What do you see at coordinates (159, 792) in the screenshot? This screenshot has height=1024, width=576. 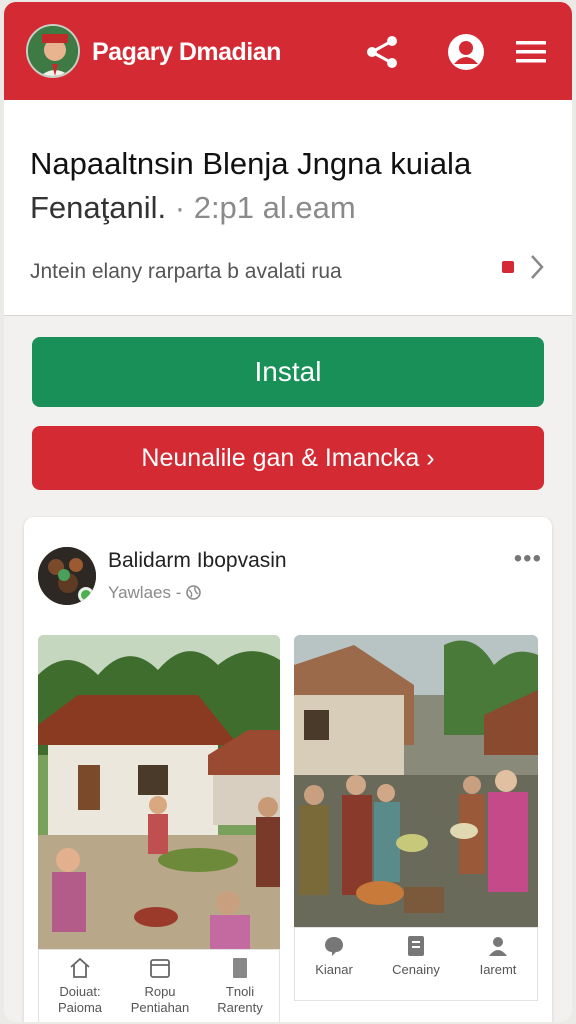 I see `post-image-village` at bounding box center [159, 792].